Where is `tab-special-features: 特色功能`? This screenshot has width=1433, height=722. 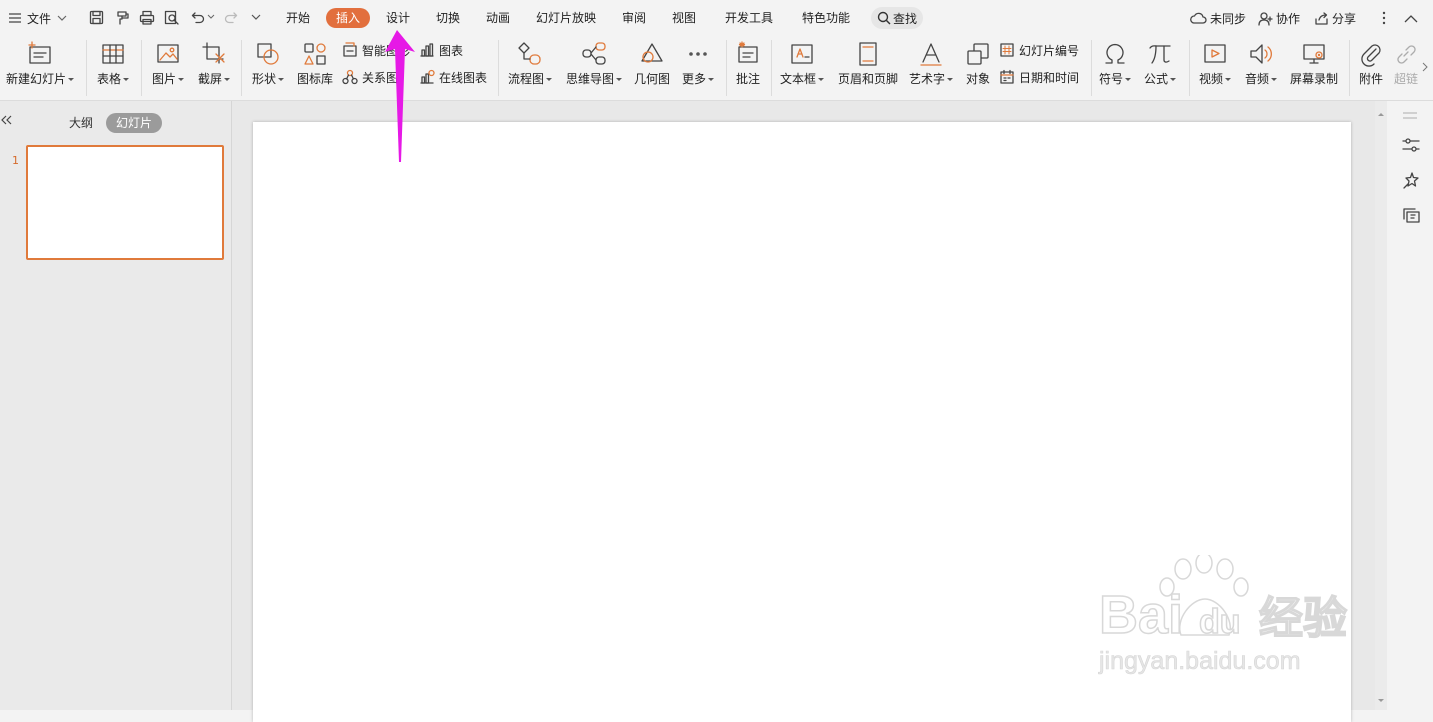
tab-special-features: 特色功能 is located at coordinates (826, 18).